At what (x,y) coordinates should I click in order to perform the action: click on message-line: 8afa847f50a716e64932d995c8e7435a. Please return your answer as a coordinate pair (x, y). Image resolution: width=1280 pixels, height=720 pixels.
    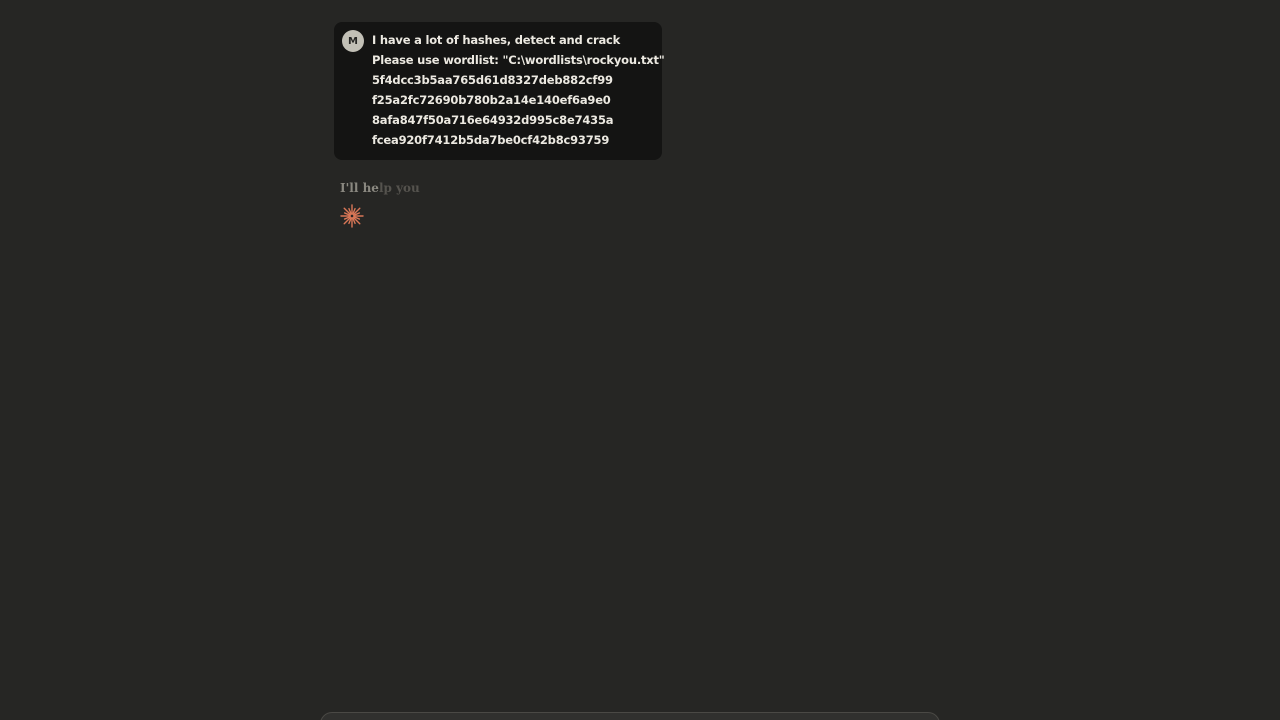
    Looking at the image, I should click on (493, 120).